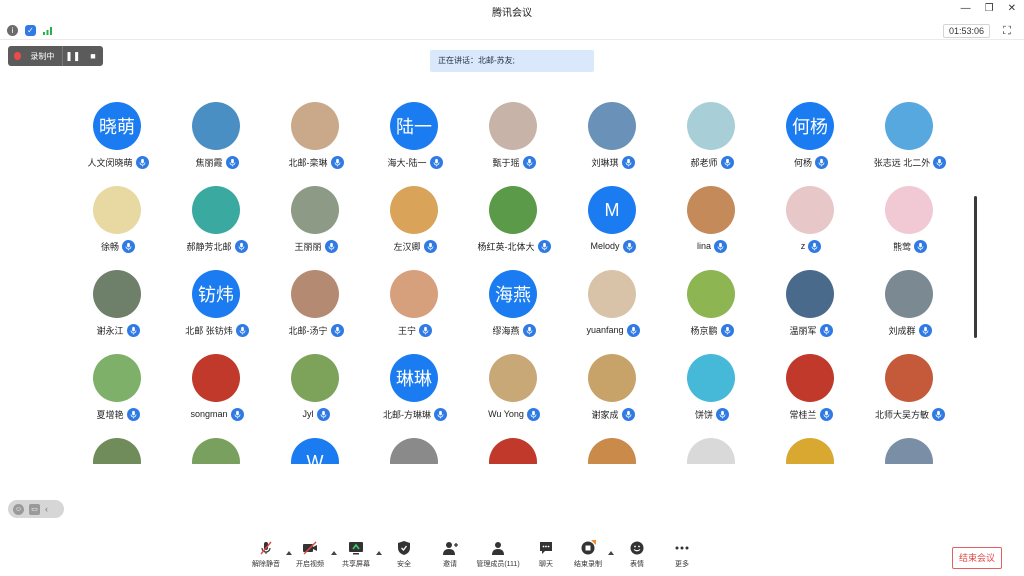 This screenshot has height=576, width=1024. What do you see at coordinates (588, 557) in the screenshot?
I see `end-recording-button: 结束录制` at bounding box center [588, 557].